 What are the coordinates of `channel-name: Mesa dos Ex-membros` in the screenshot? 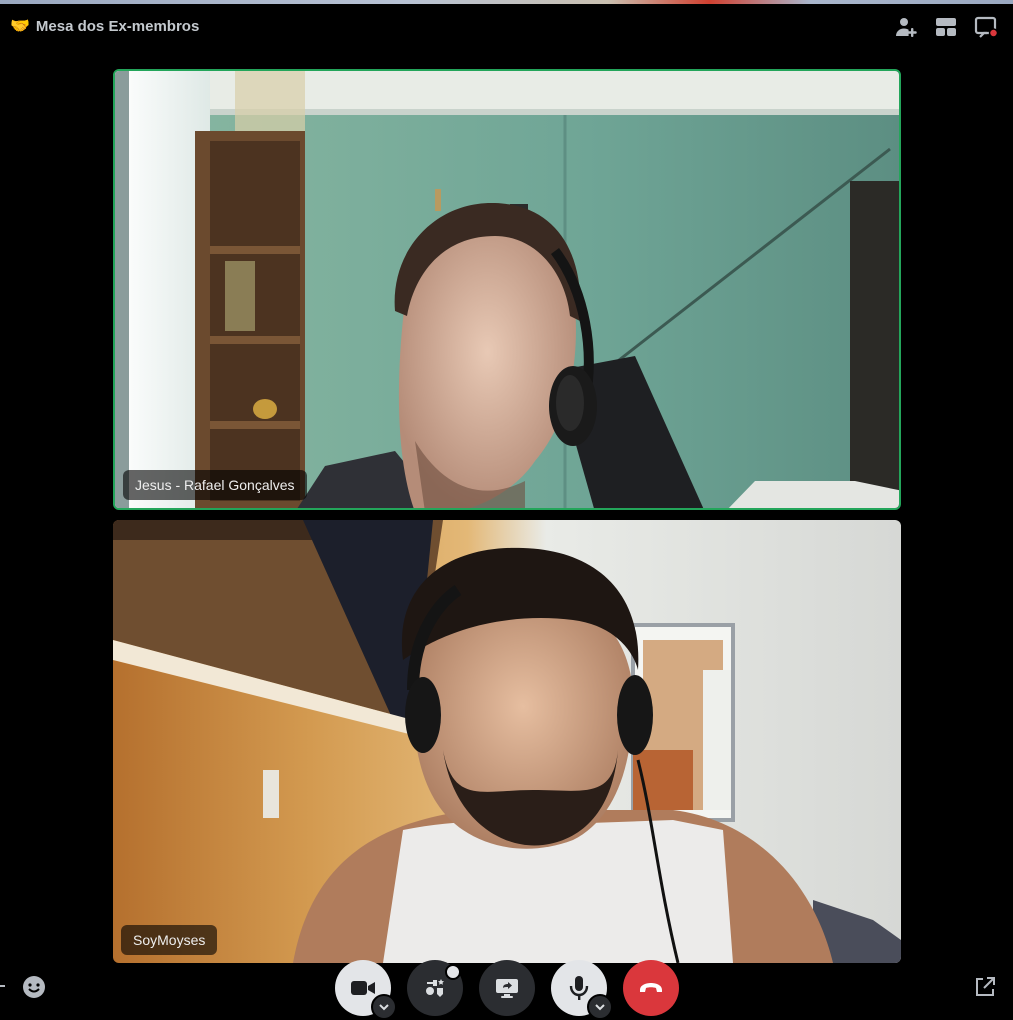 It's located at (117, 26).